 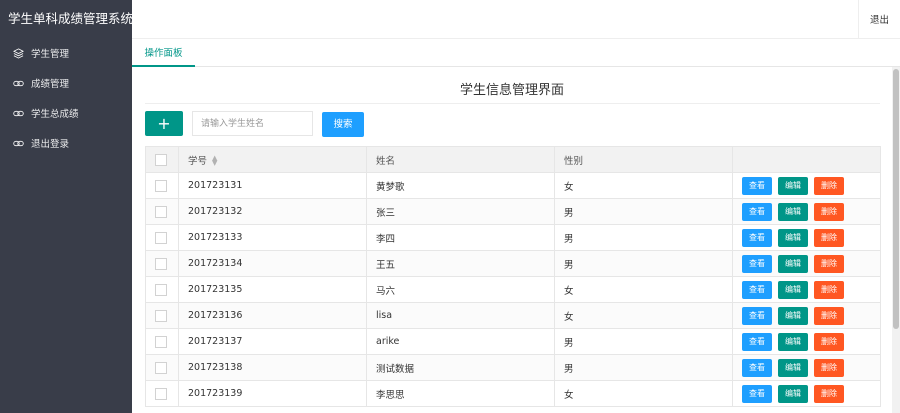 I want to click on column-header-id: 学号 ▲ ▼, so click(x=272, y=159).